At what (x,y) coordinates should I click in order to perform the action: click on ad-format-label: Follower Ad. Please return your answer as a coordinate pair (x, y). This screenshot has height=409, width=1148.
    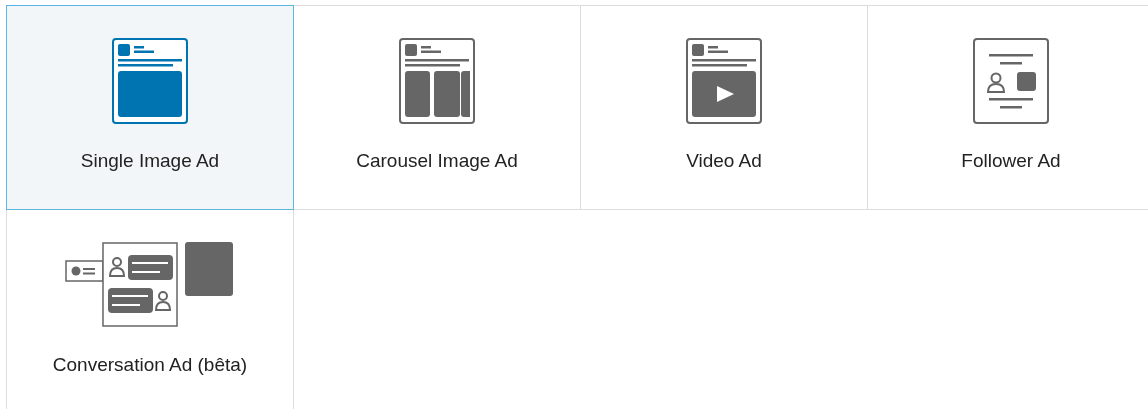
    Looking at the image, I should click on (1011, 161).